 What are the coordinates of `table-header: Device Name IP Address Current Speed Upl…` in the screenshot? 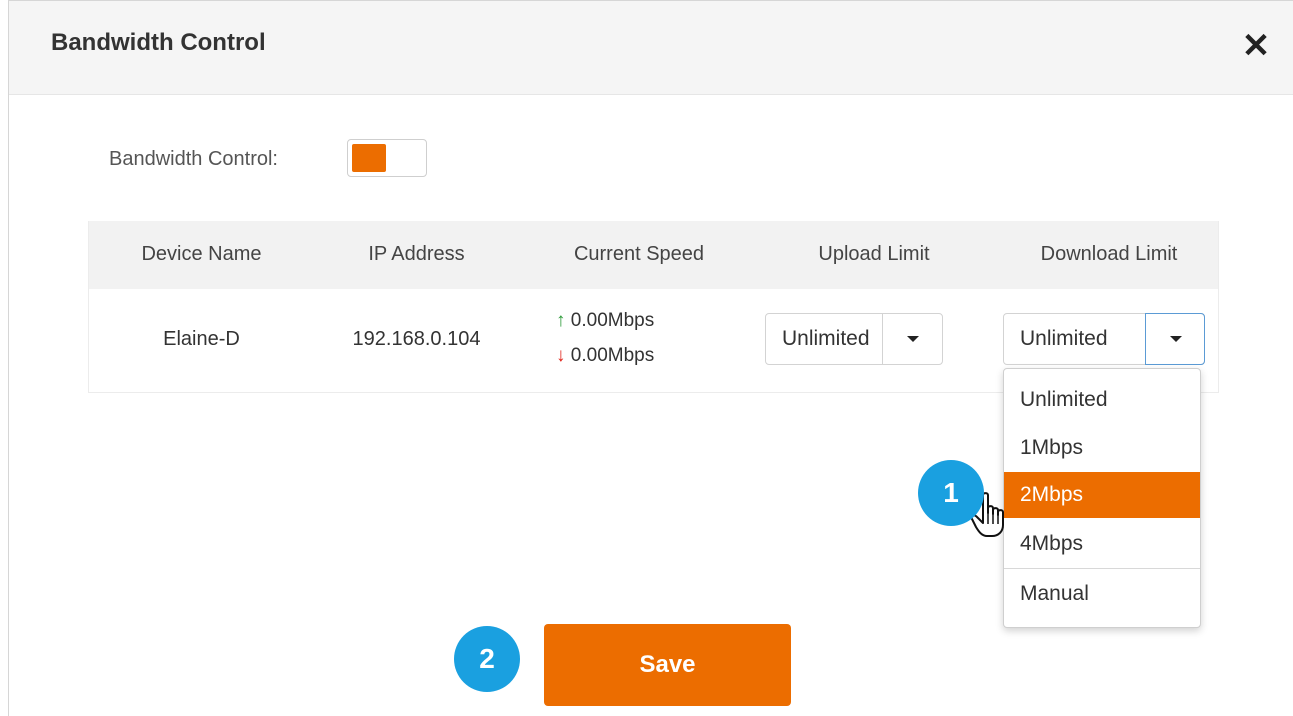 It's located at (653, 255).